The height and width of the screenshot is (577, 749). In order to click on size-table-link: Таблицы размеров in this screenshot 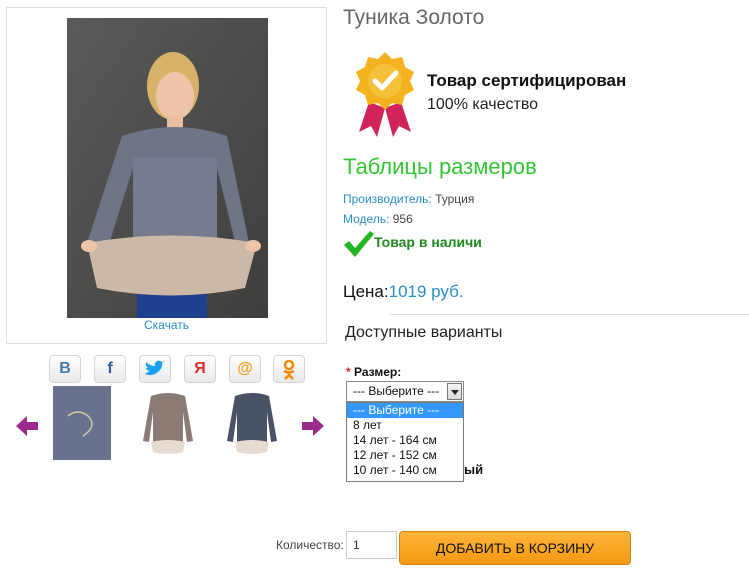, I will do `click(440, 167)`.